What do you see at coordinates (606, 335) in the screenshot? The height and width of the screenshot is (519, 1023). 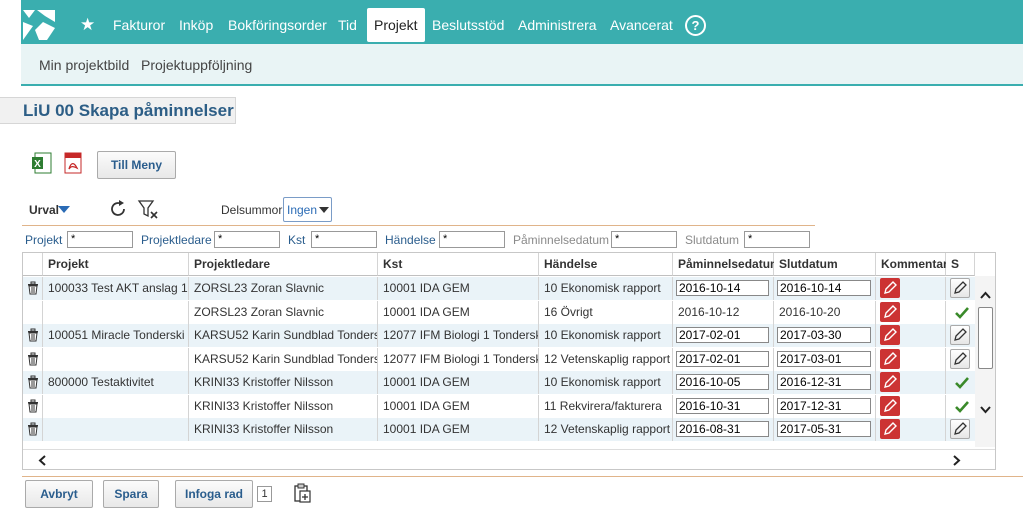 I see `cell-handelse: 10 Ekonomisk rapport` at bounding box center [606, 335].